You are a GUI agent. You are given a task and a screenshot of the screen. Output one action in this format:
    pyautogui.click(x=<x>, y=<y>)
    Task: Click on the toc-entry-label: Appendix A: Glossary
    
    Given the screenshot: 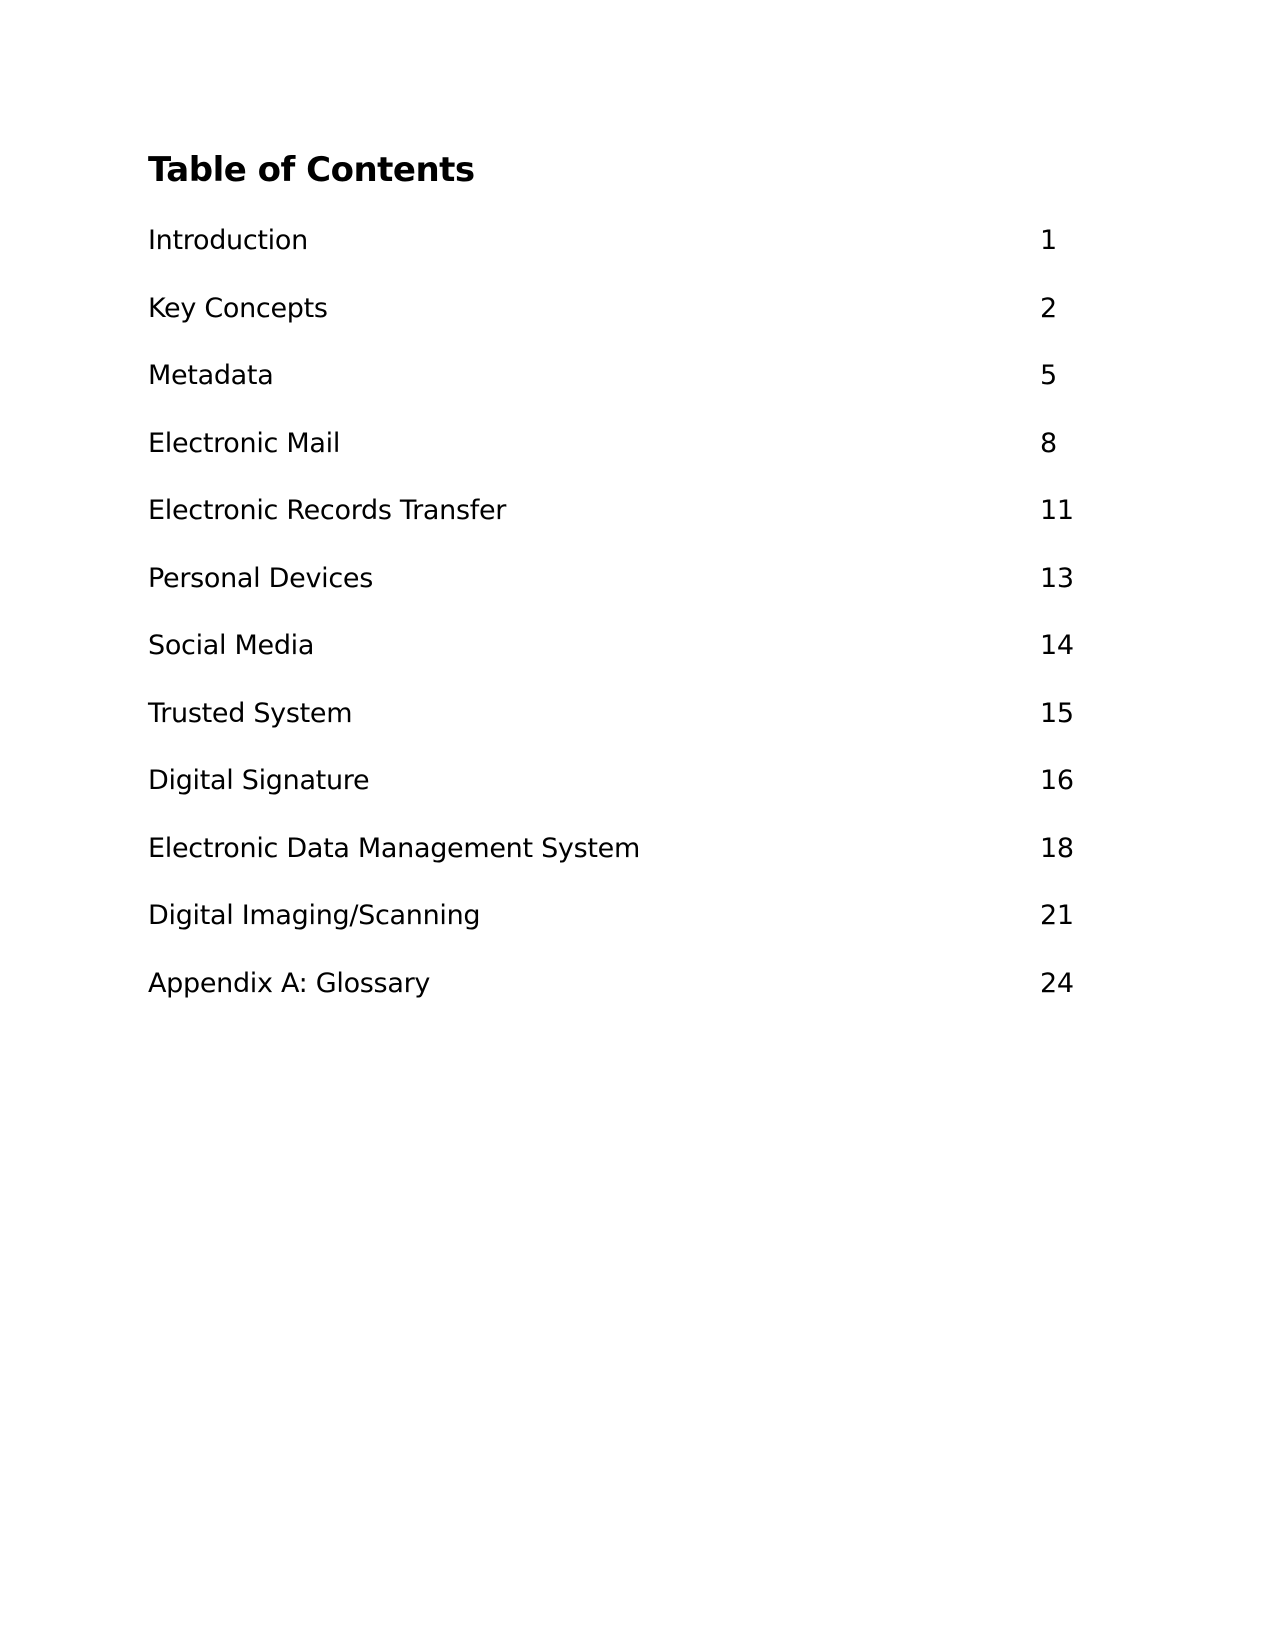 What is the action you would take?
    pyautogui.click(x=289, y=983)
    